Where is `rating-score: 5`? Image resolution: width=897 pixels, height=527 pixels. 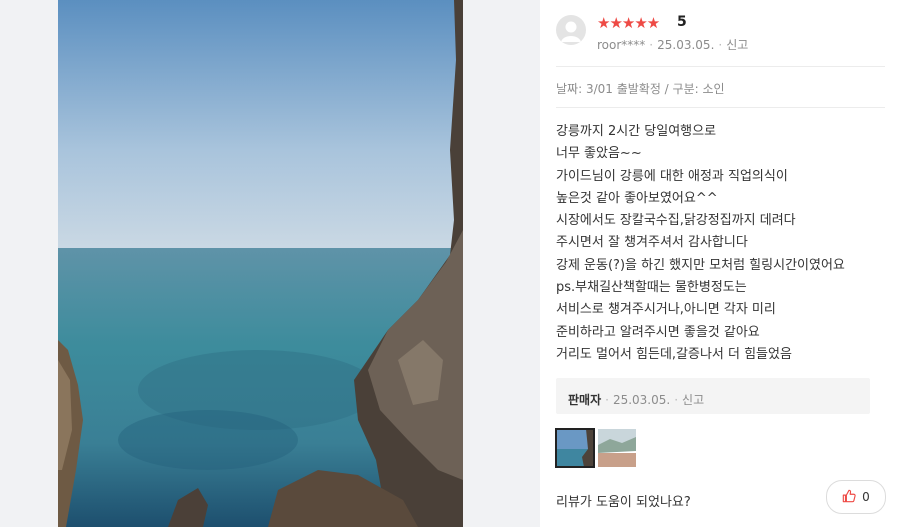
rating-score: 5 is located at coordinates (682, 22).